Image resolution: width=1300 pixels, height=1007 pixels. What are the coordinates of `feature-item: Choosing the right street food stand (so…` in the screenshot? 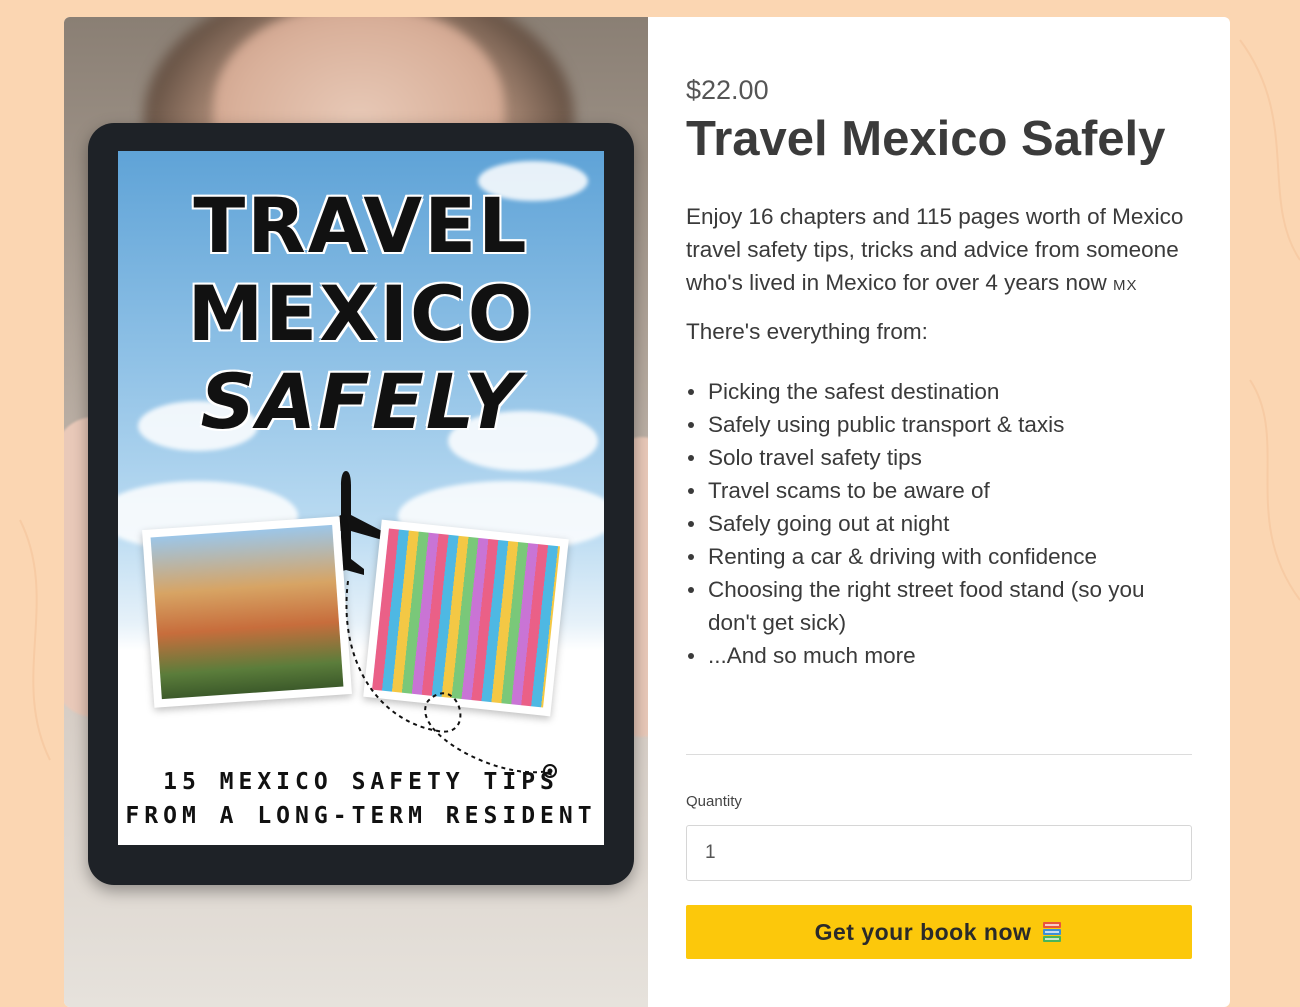 It's located at (939, 606).